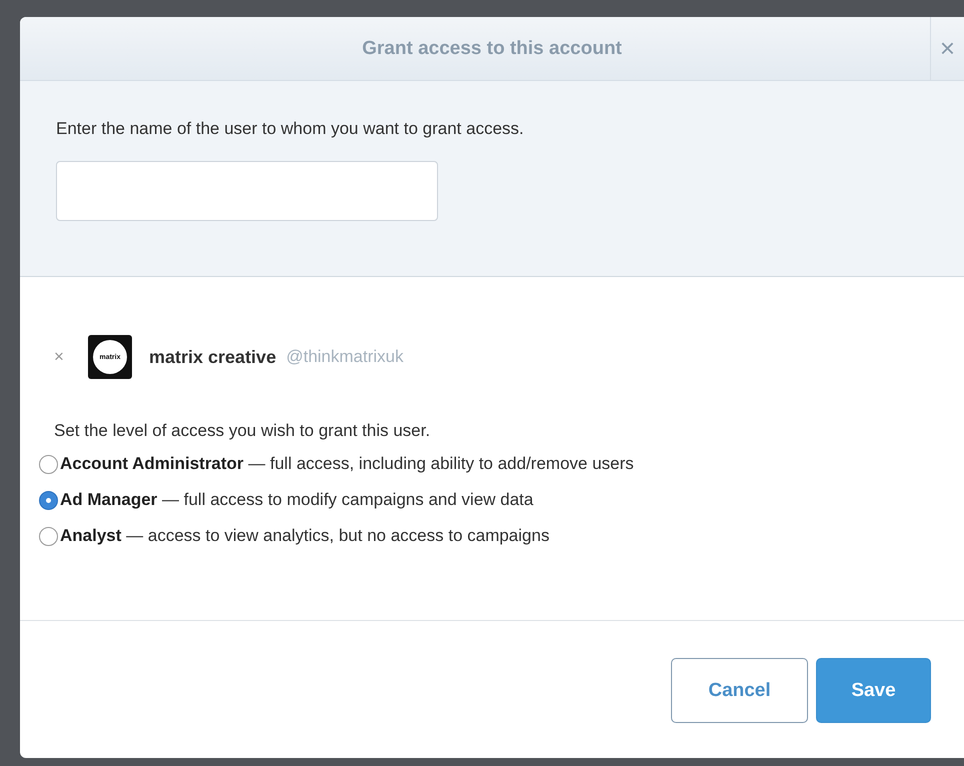 The height and width of the screenshot is (766, 964). I want to click on access-level-prompt: Set the level of access you wish to grant this user., so click(243, 431).